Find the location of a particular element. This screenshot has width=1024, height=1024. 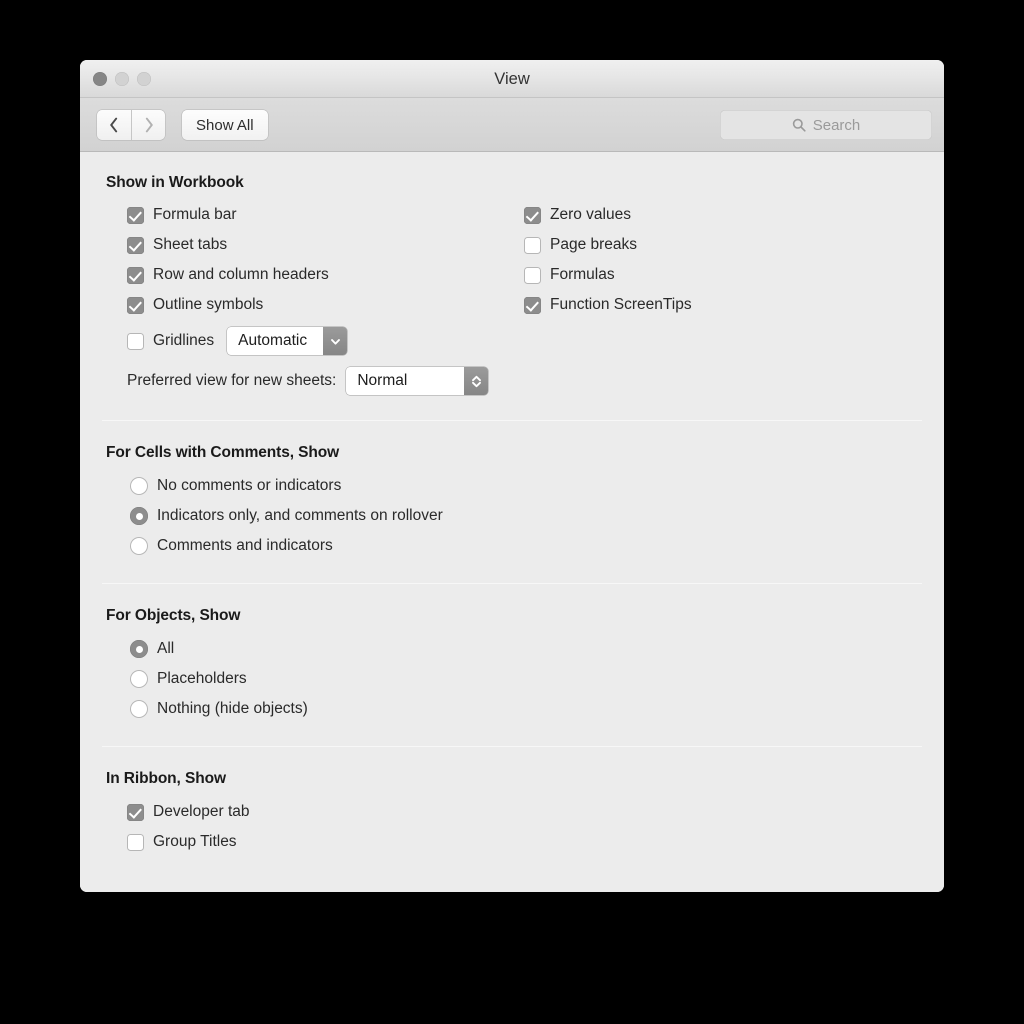

checkbox-sheet-tabs is located at coordinates (135, 245).